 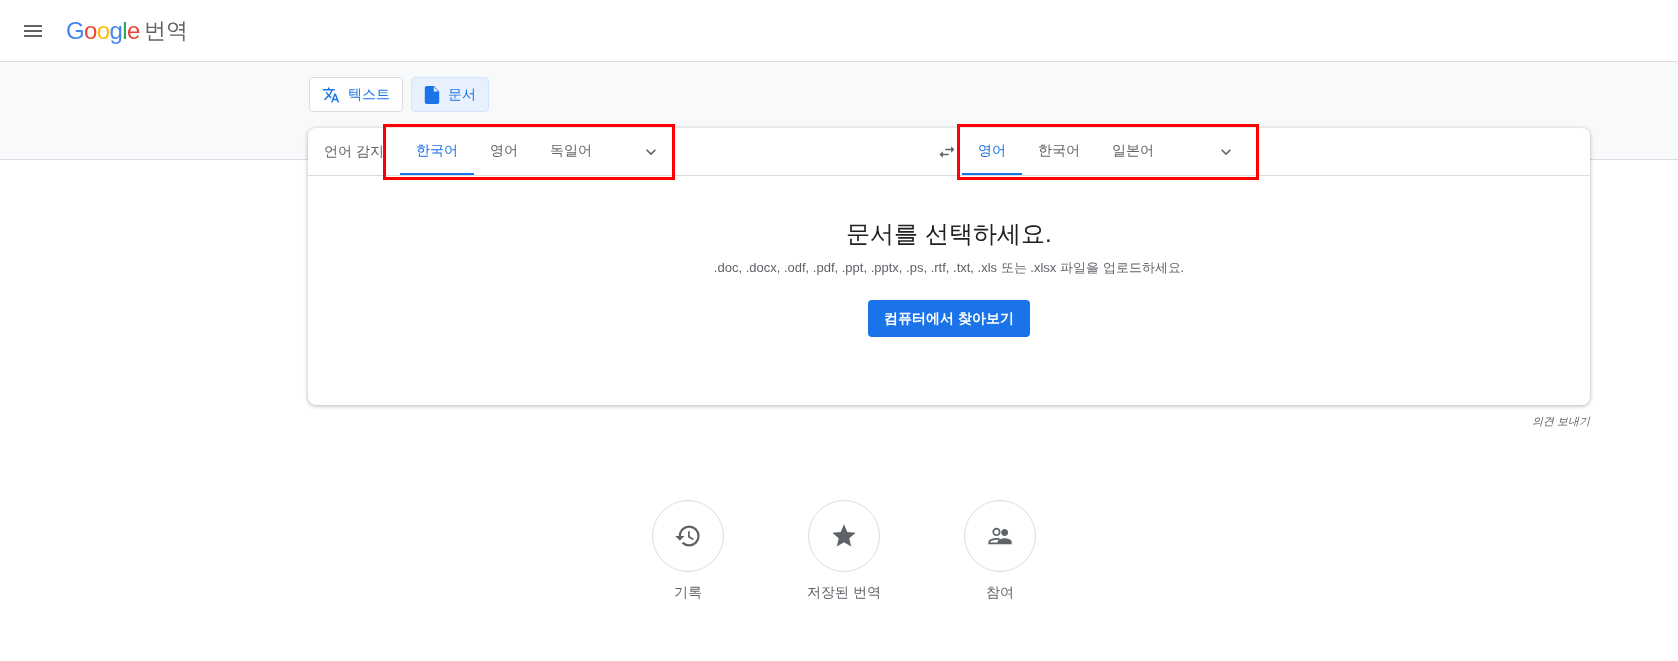 What do you see at coordinates (949, 268) in the screenshot?
I see `file-types-text: .doc, .docx, .odf, .pdf, .ppt, .pptx, .ps, .rtf, .txt, .xls 또는 .xlsx 파일을 업로드하세요.` at bounding box center [949, 268].